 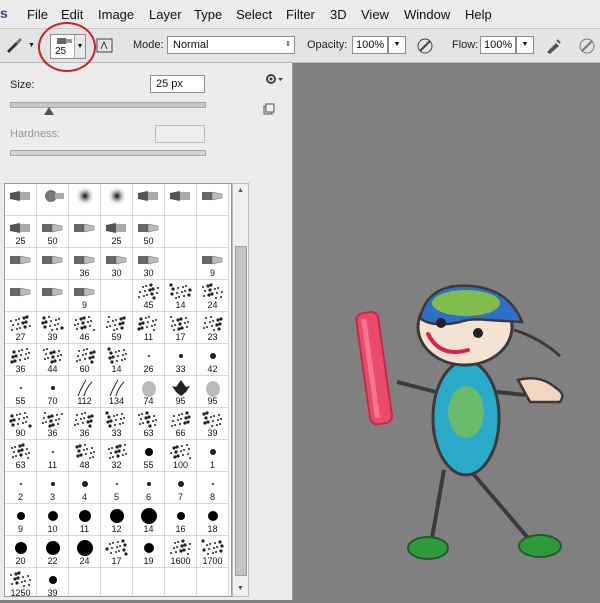 What do you see at coordinates (149, 392) in the screenshot?
I see `brush-preset-cell: 74` at bounding box center [149, 392].